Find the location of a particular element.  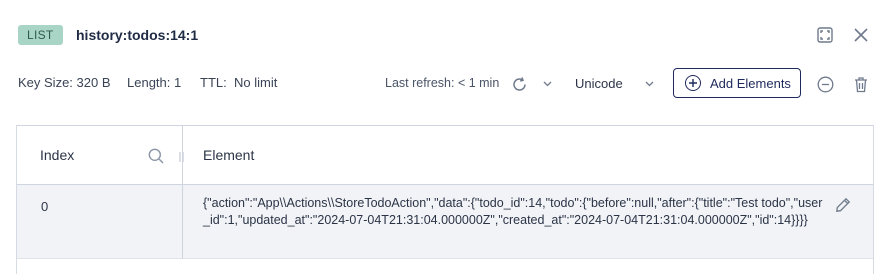

last-refresh-text: Last refresh: < 1 min is located at coordinates (442, 83).